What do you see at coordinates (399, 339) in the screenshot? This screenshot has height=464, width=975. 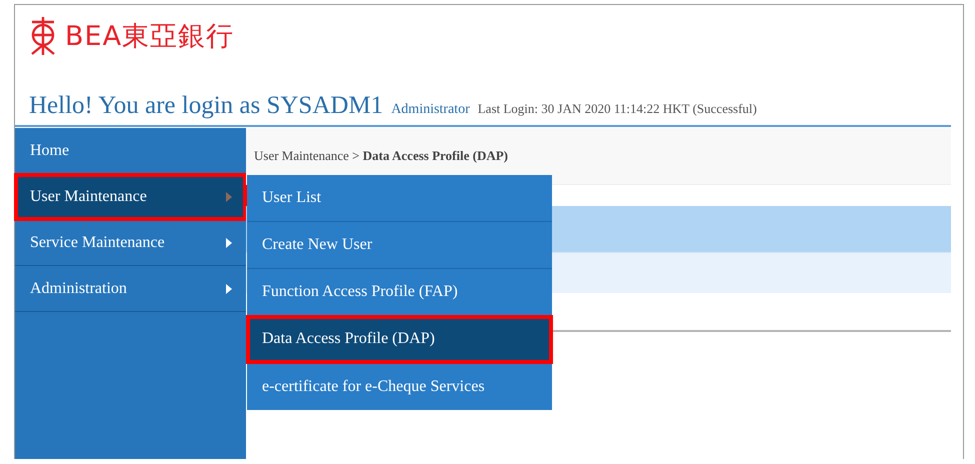 I see `submenu-item: Data Access Profile (DAP)` at bounding box center [399, 339].